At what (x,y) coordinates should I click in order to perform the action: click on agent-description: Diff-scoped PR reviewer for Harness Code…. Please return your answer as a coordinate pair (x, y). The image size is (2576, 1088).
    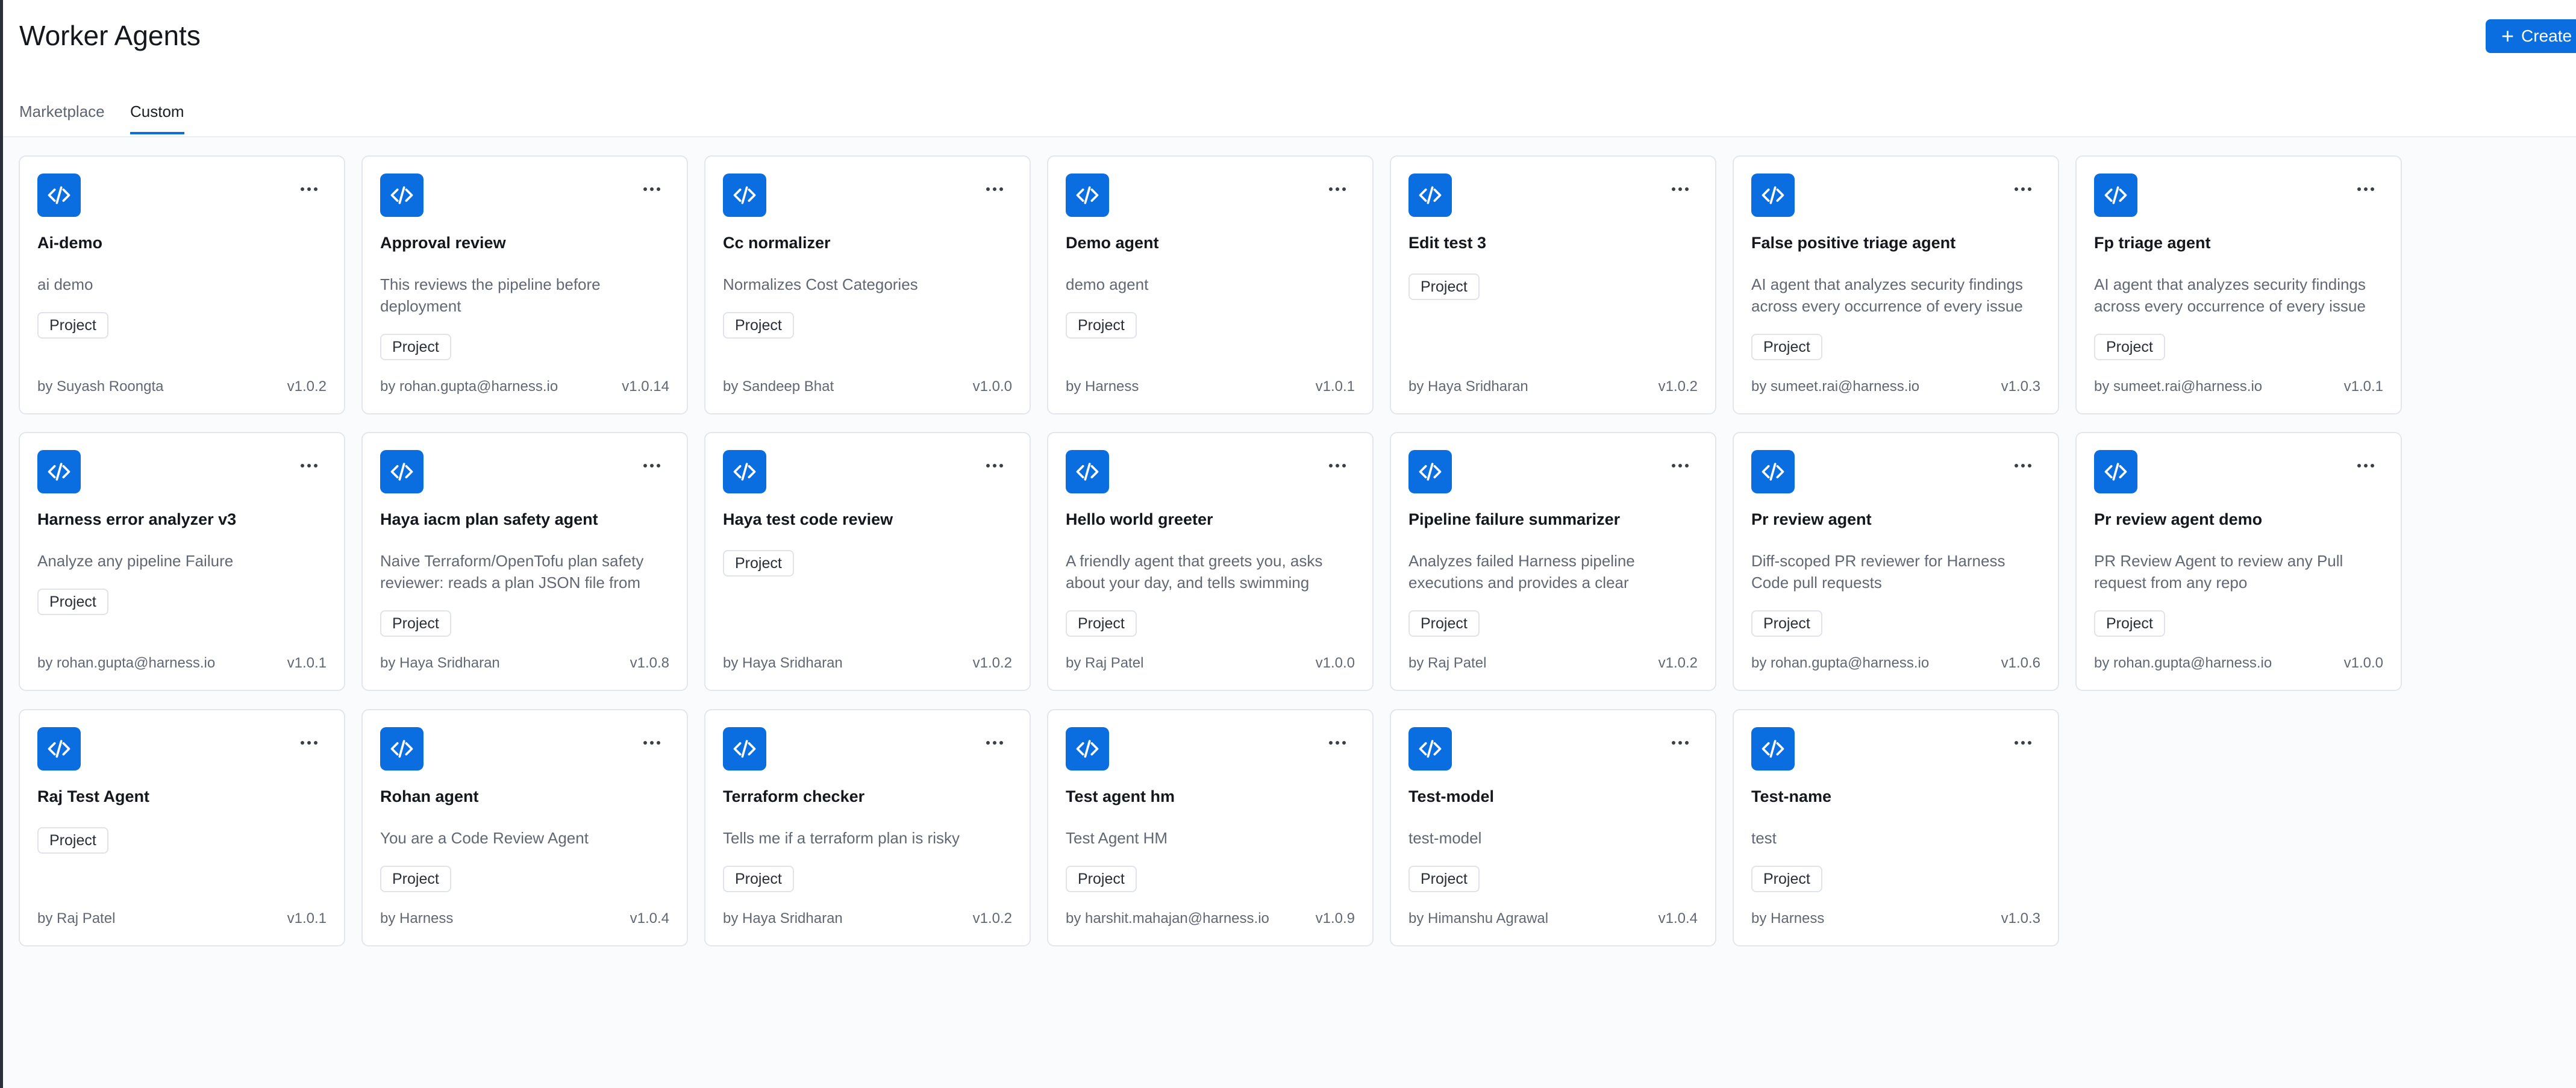
    Looking at the image, I should click on (1878, 572).